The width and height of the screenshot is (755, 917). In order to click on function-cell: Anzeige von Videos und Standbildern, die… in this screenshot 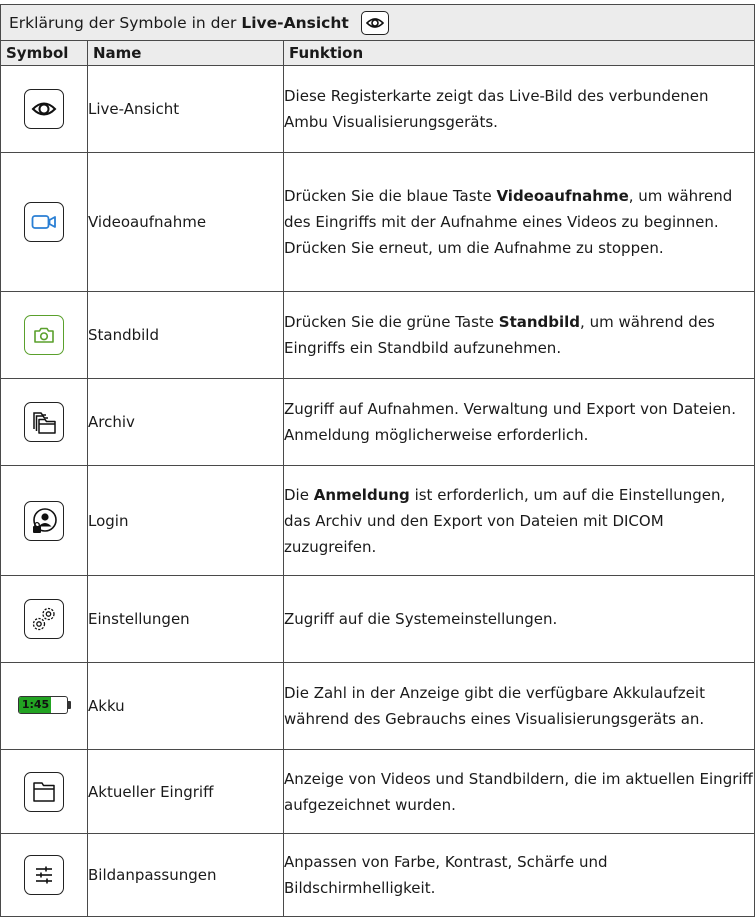, I will do `click(518, 791)`.